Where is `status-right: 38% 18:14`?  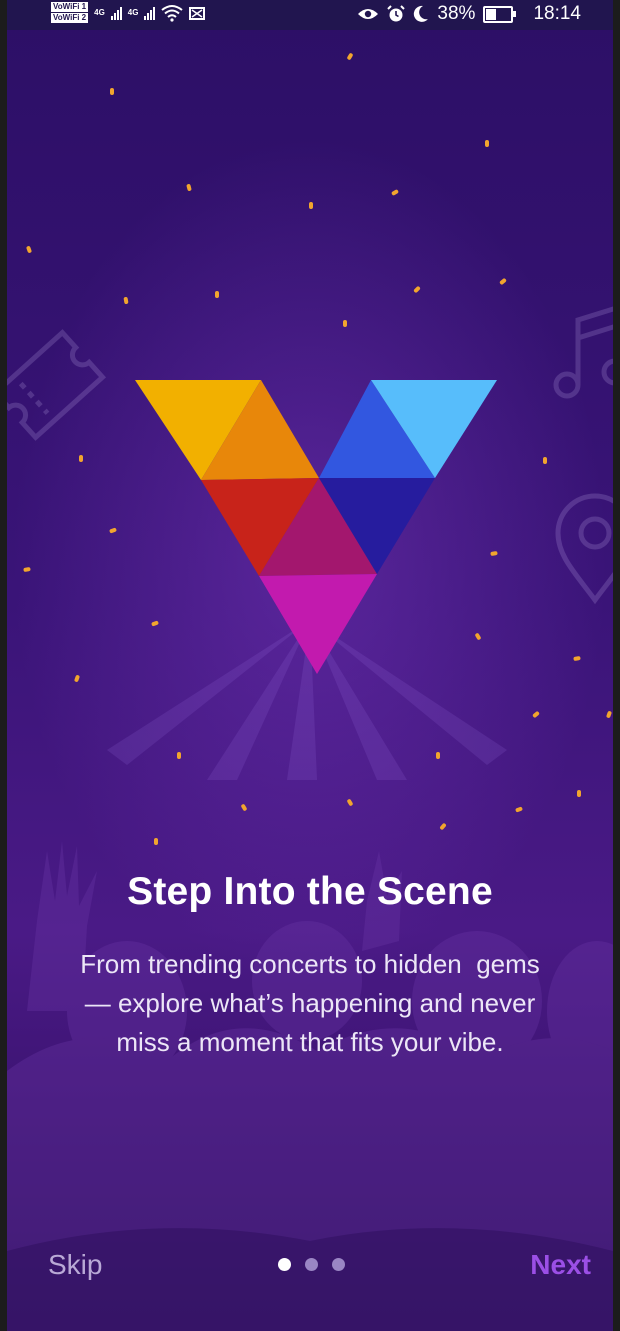
status-right: 38% 18:14 is located at coordinates (469, 14).